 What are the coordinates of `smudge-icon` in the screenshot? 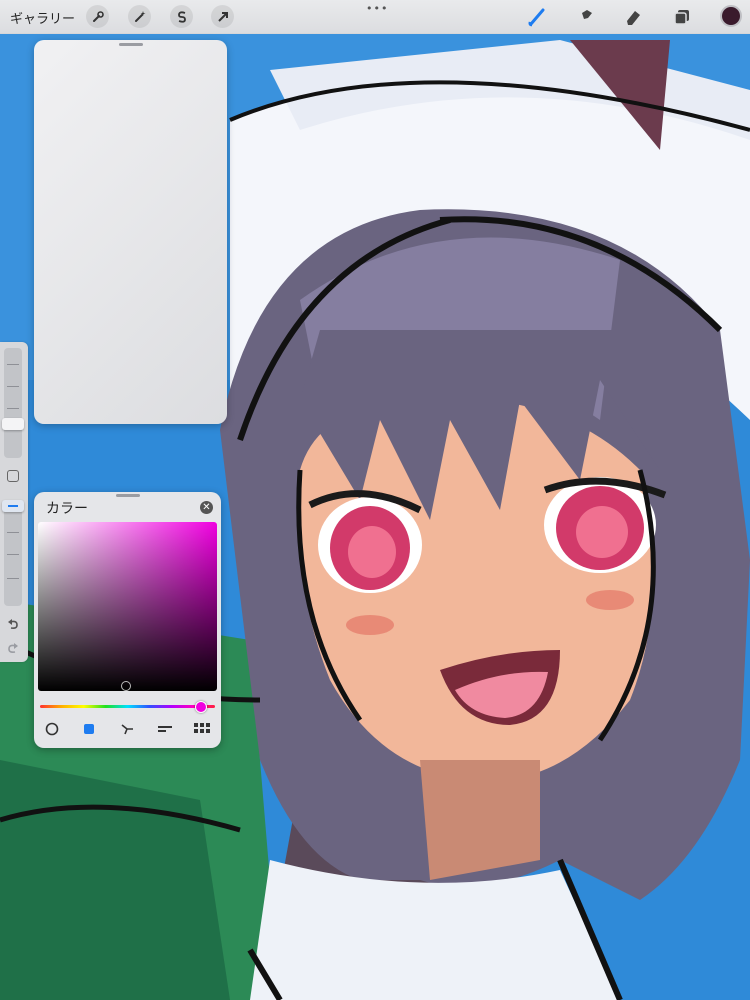 It's located at (585, 17).